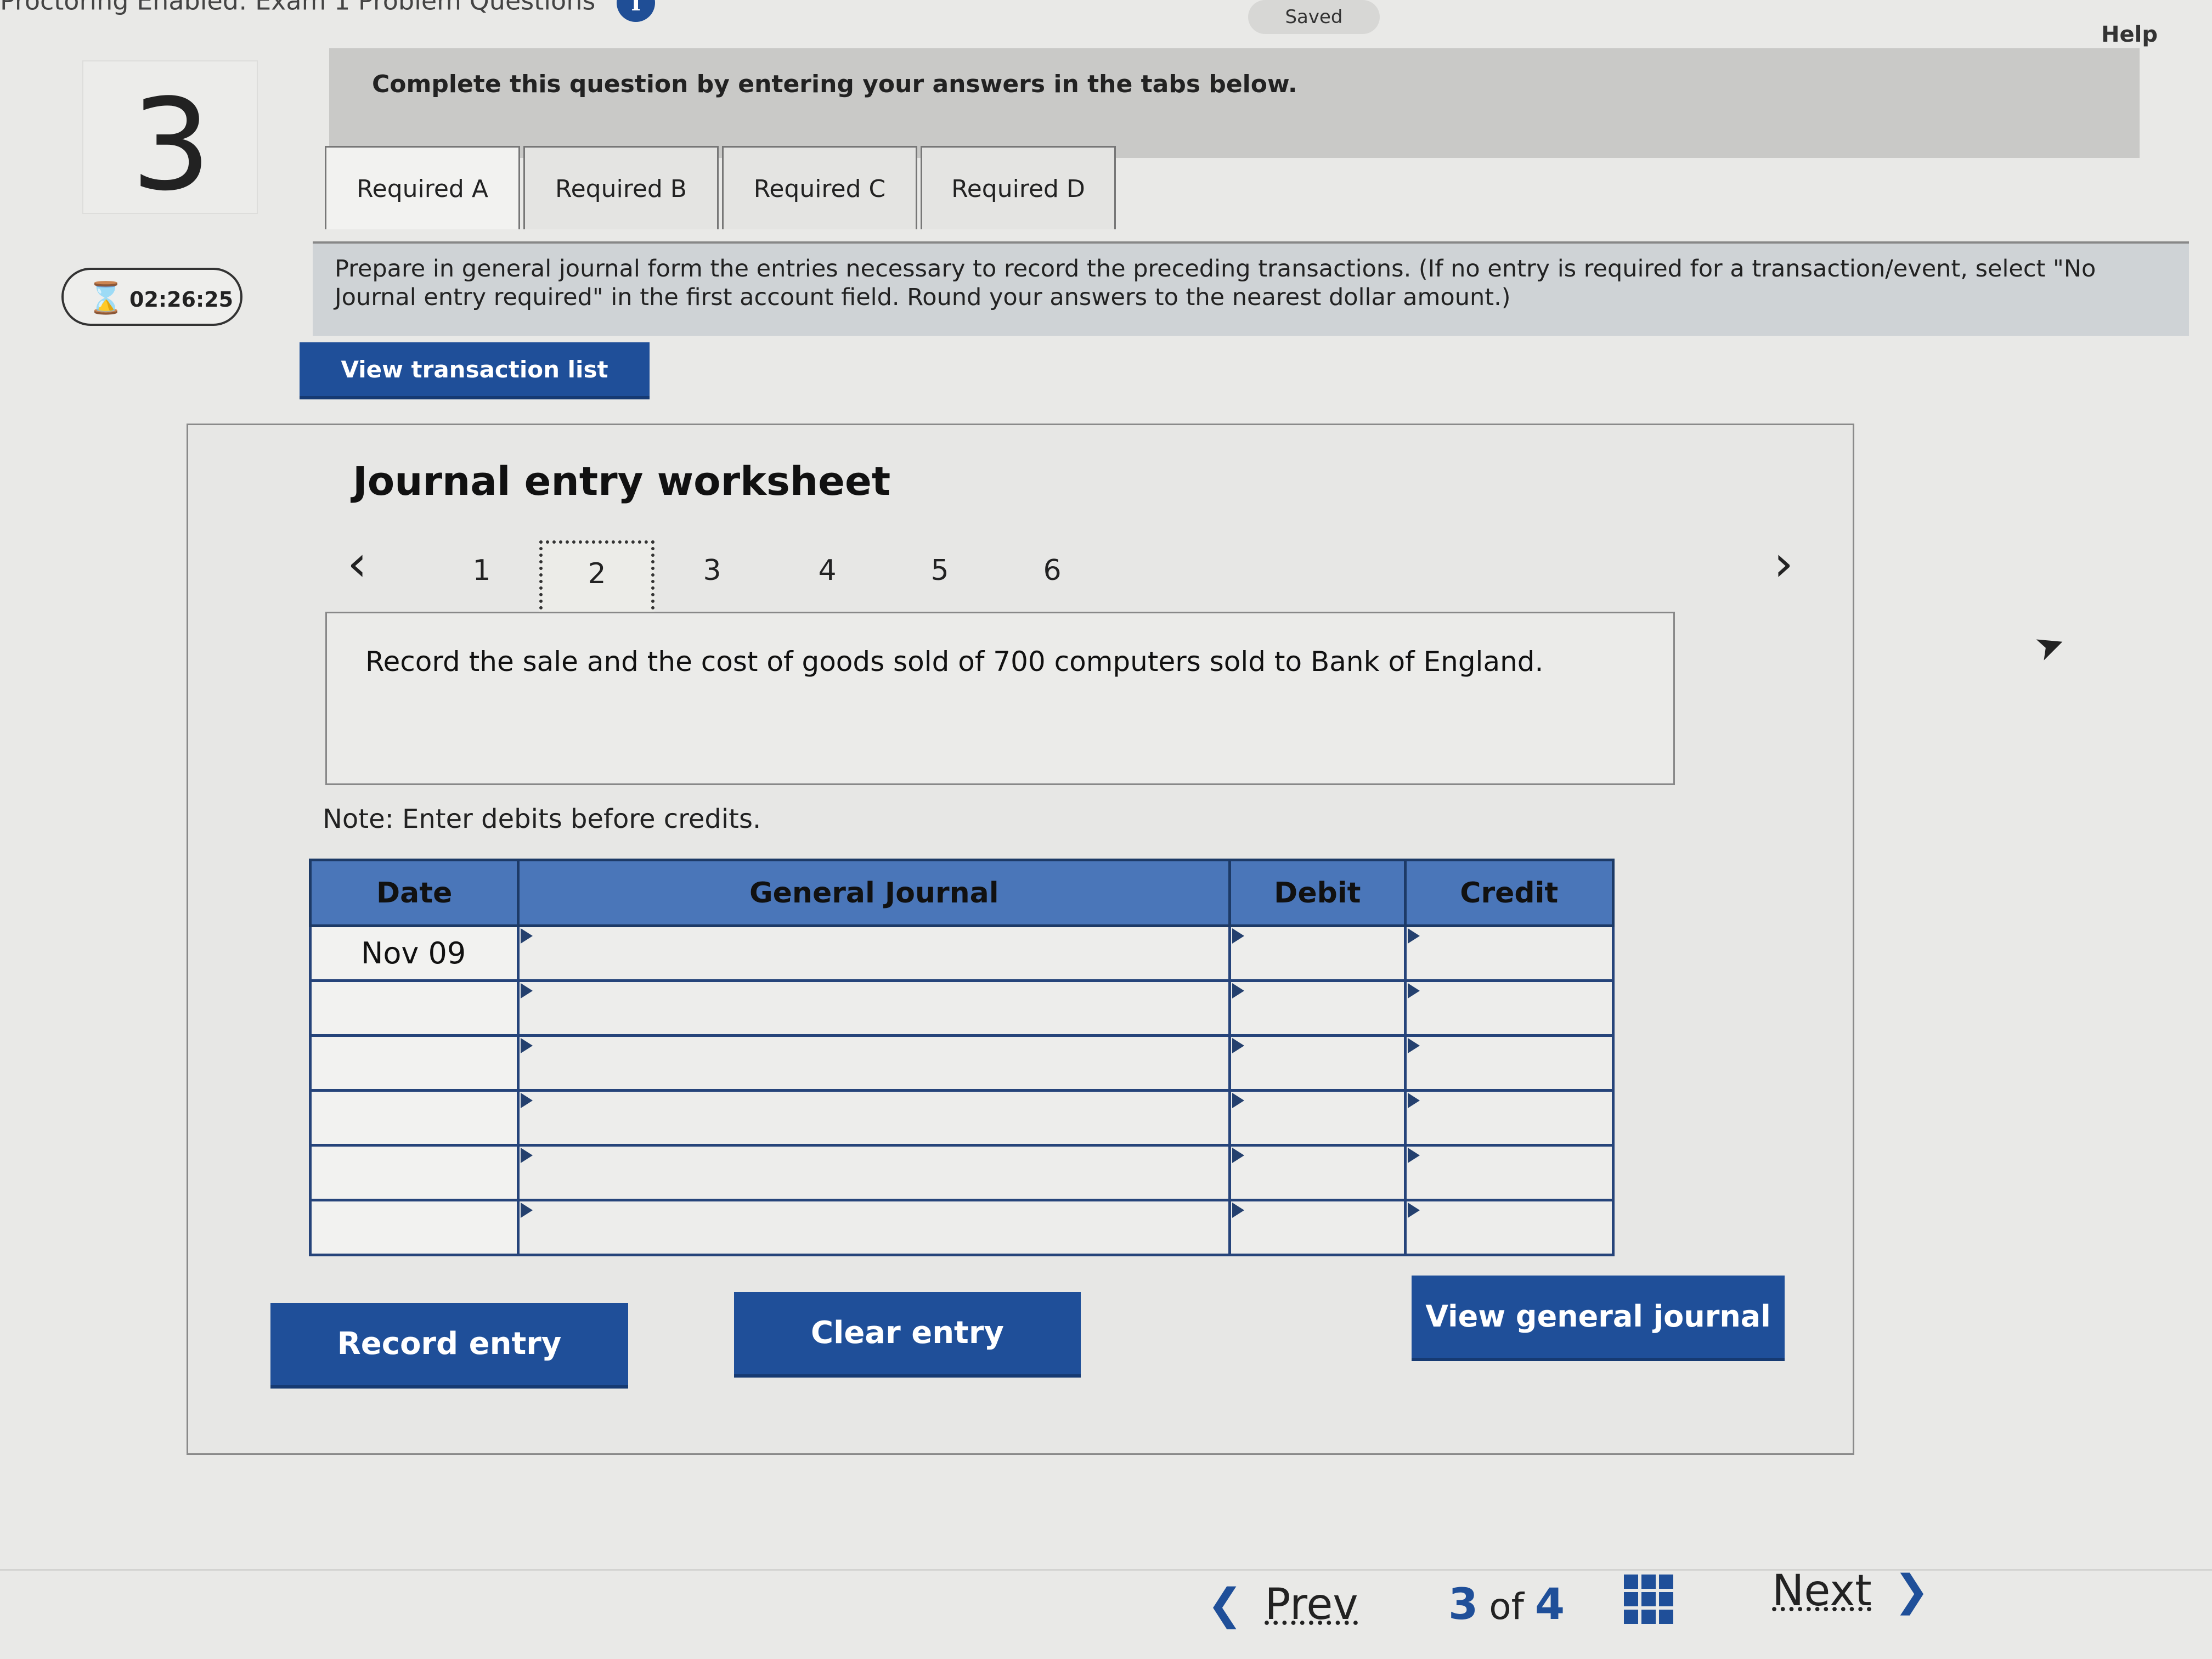  What do you see at coordinates (182, 300) in the screenshot?
I see `timer-value: 02:26:25` at bounding box center [182, 300].